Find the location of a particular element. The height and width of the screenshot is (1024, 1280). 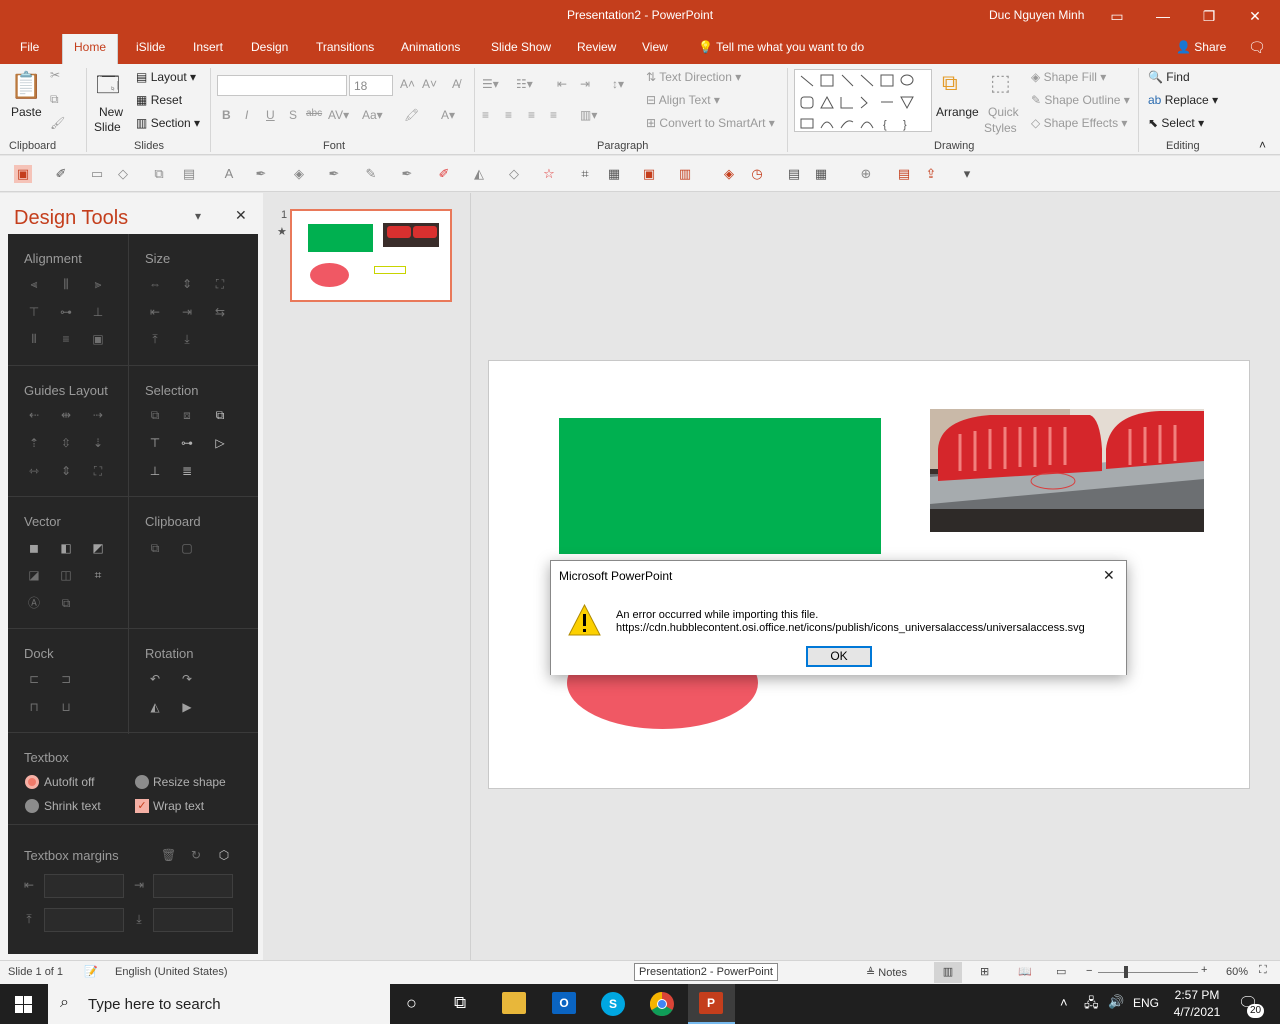

chrome-icon is located at coordinates (662, 1004).